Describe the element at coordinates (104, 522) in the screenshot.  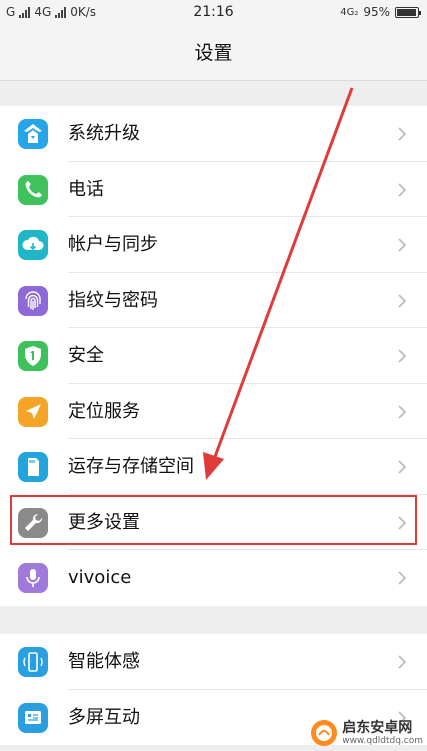
I see `settings-item-label: 更多设置` at that location.